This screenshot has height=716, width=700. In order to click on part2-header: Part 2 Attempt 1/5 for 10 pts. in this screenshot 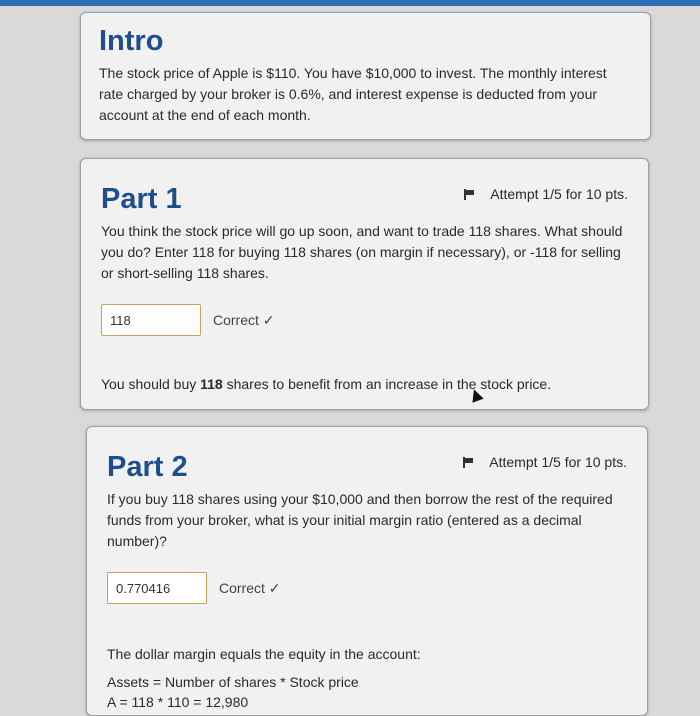, I will do `click(367, 467)`.